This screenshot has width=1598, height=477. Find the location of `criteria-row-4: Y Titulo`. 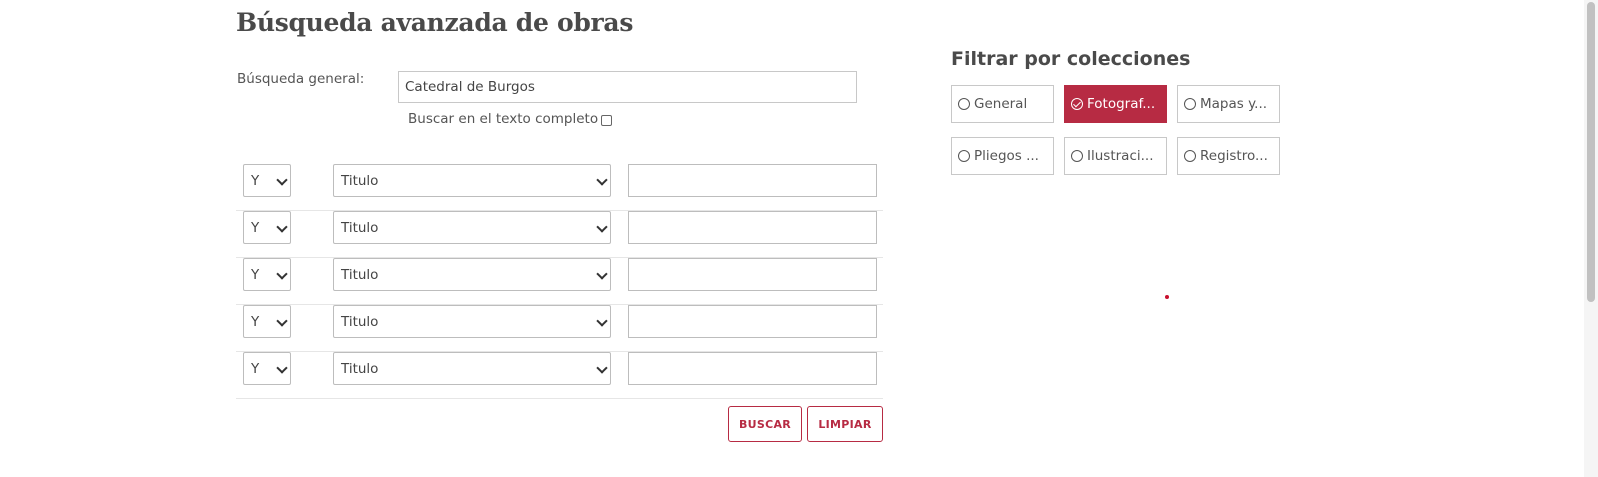

criteria-row-4: Y Titulo is located at coordinates (559, 328).